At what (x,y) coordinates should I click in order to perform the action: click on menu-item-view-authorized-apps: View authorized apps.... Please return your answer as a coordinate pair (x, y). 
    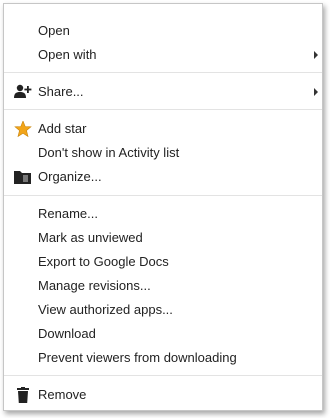
    Looking at the image, I should click on (163, 310).